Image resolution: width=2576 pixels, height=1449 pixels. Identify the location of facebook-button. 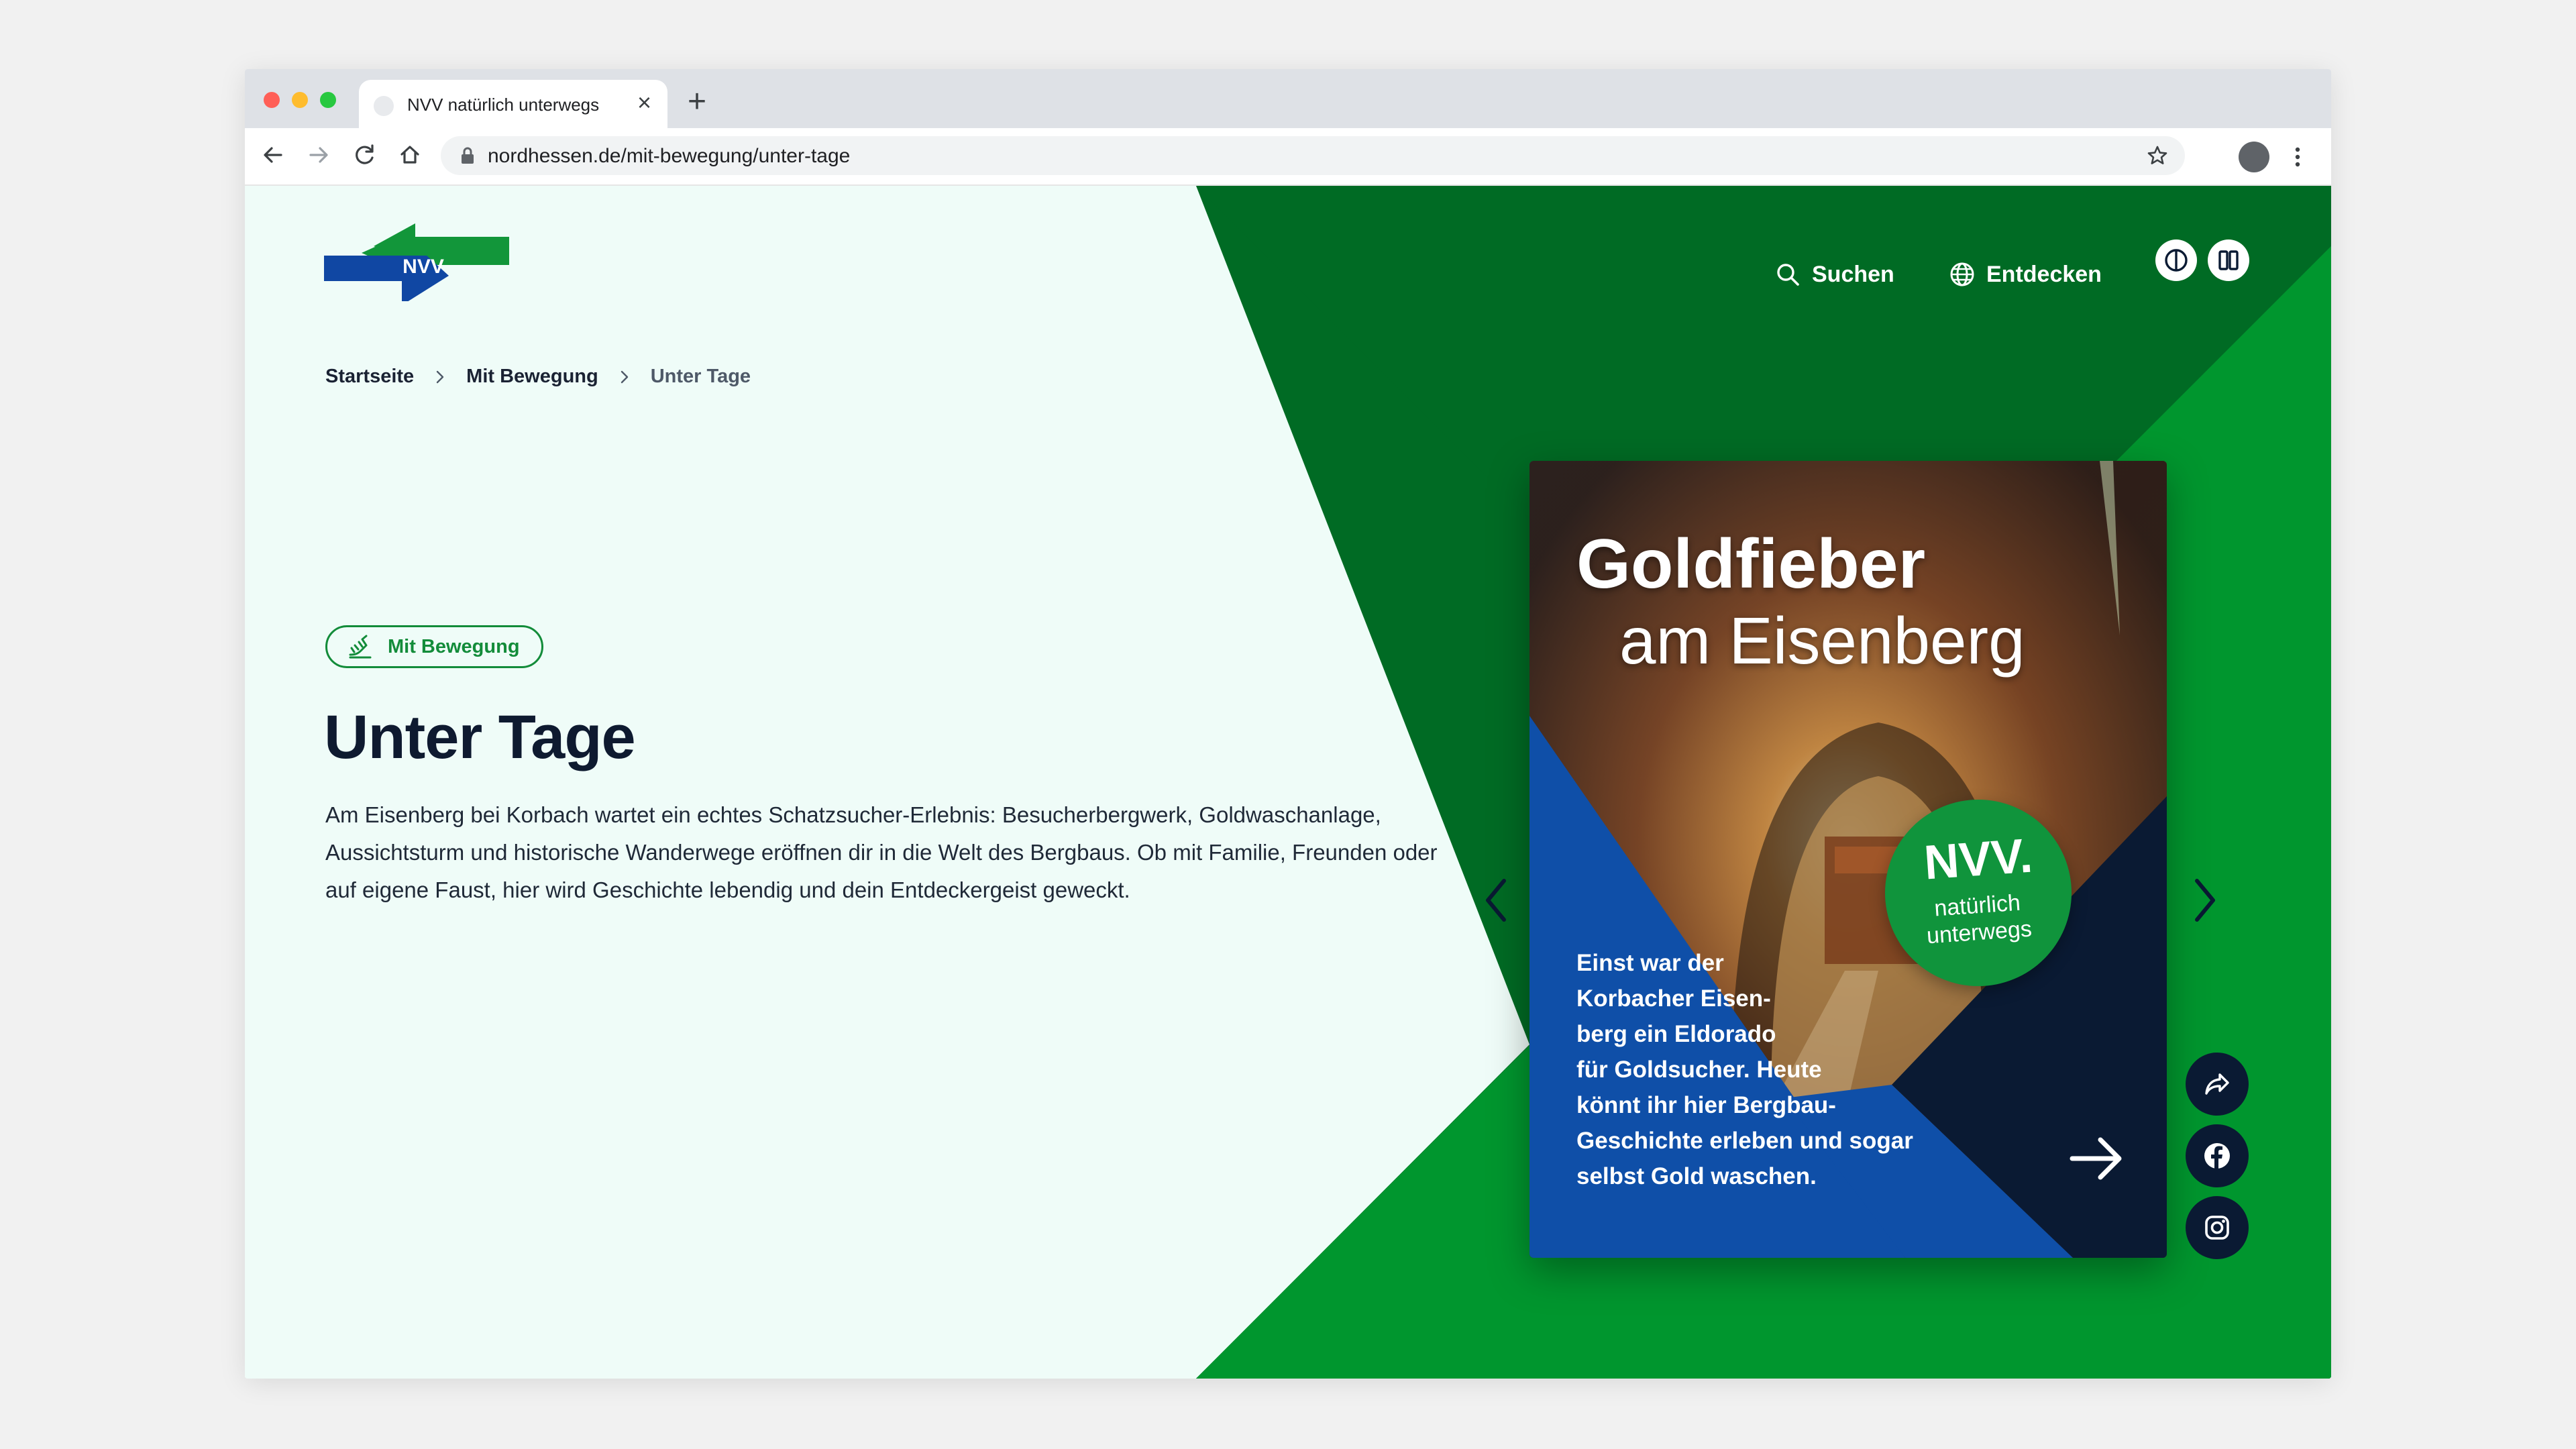
(2217, 1155).